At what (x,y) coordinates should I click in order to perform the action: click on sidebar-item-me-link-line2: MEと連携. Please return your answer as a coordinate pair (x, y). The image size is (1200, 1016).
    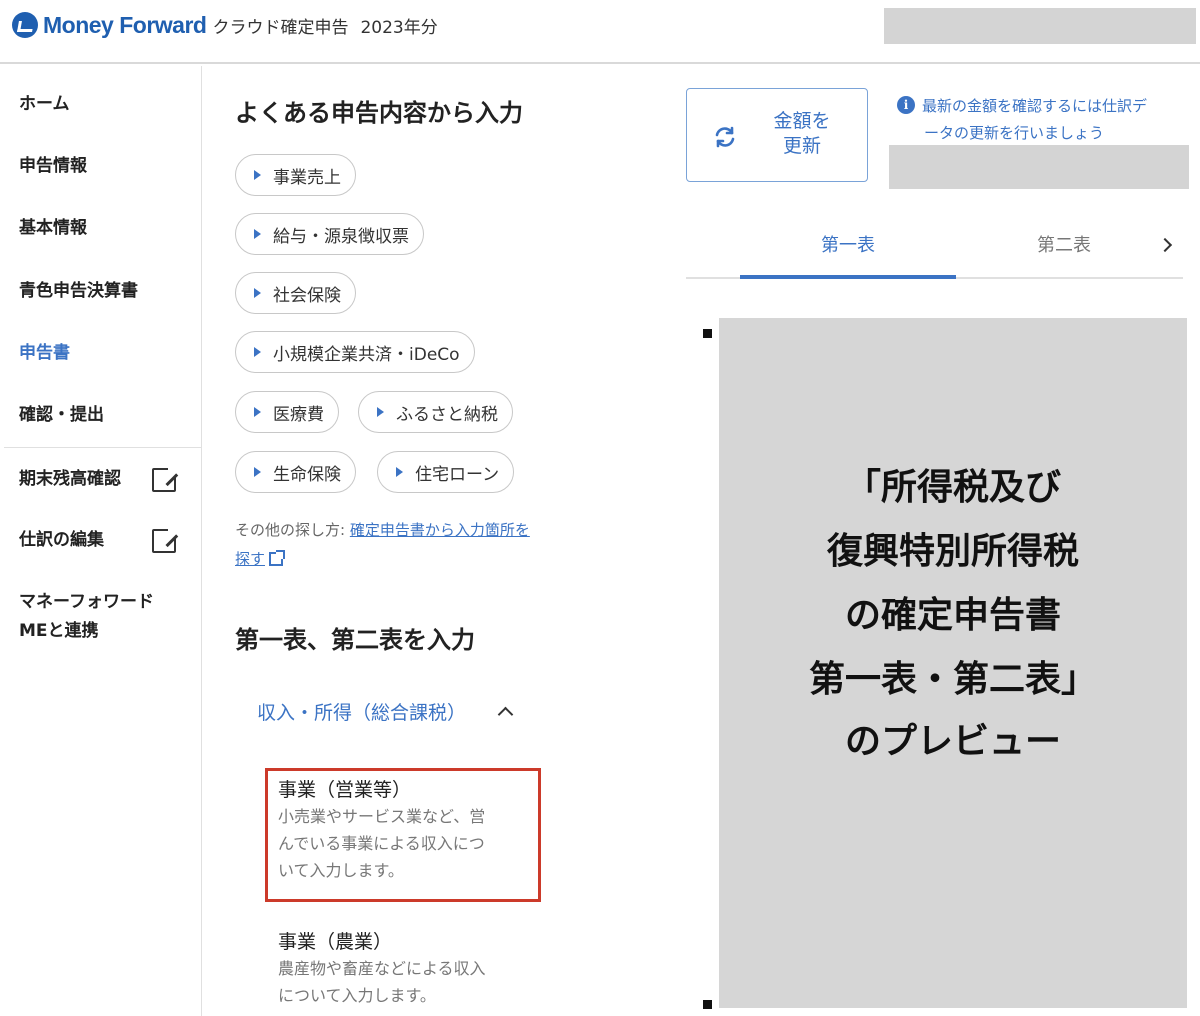
    Looking at the image, I should click on (59, 631).